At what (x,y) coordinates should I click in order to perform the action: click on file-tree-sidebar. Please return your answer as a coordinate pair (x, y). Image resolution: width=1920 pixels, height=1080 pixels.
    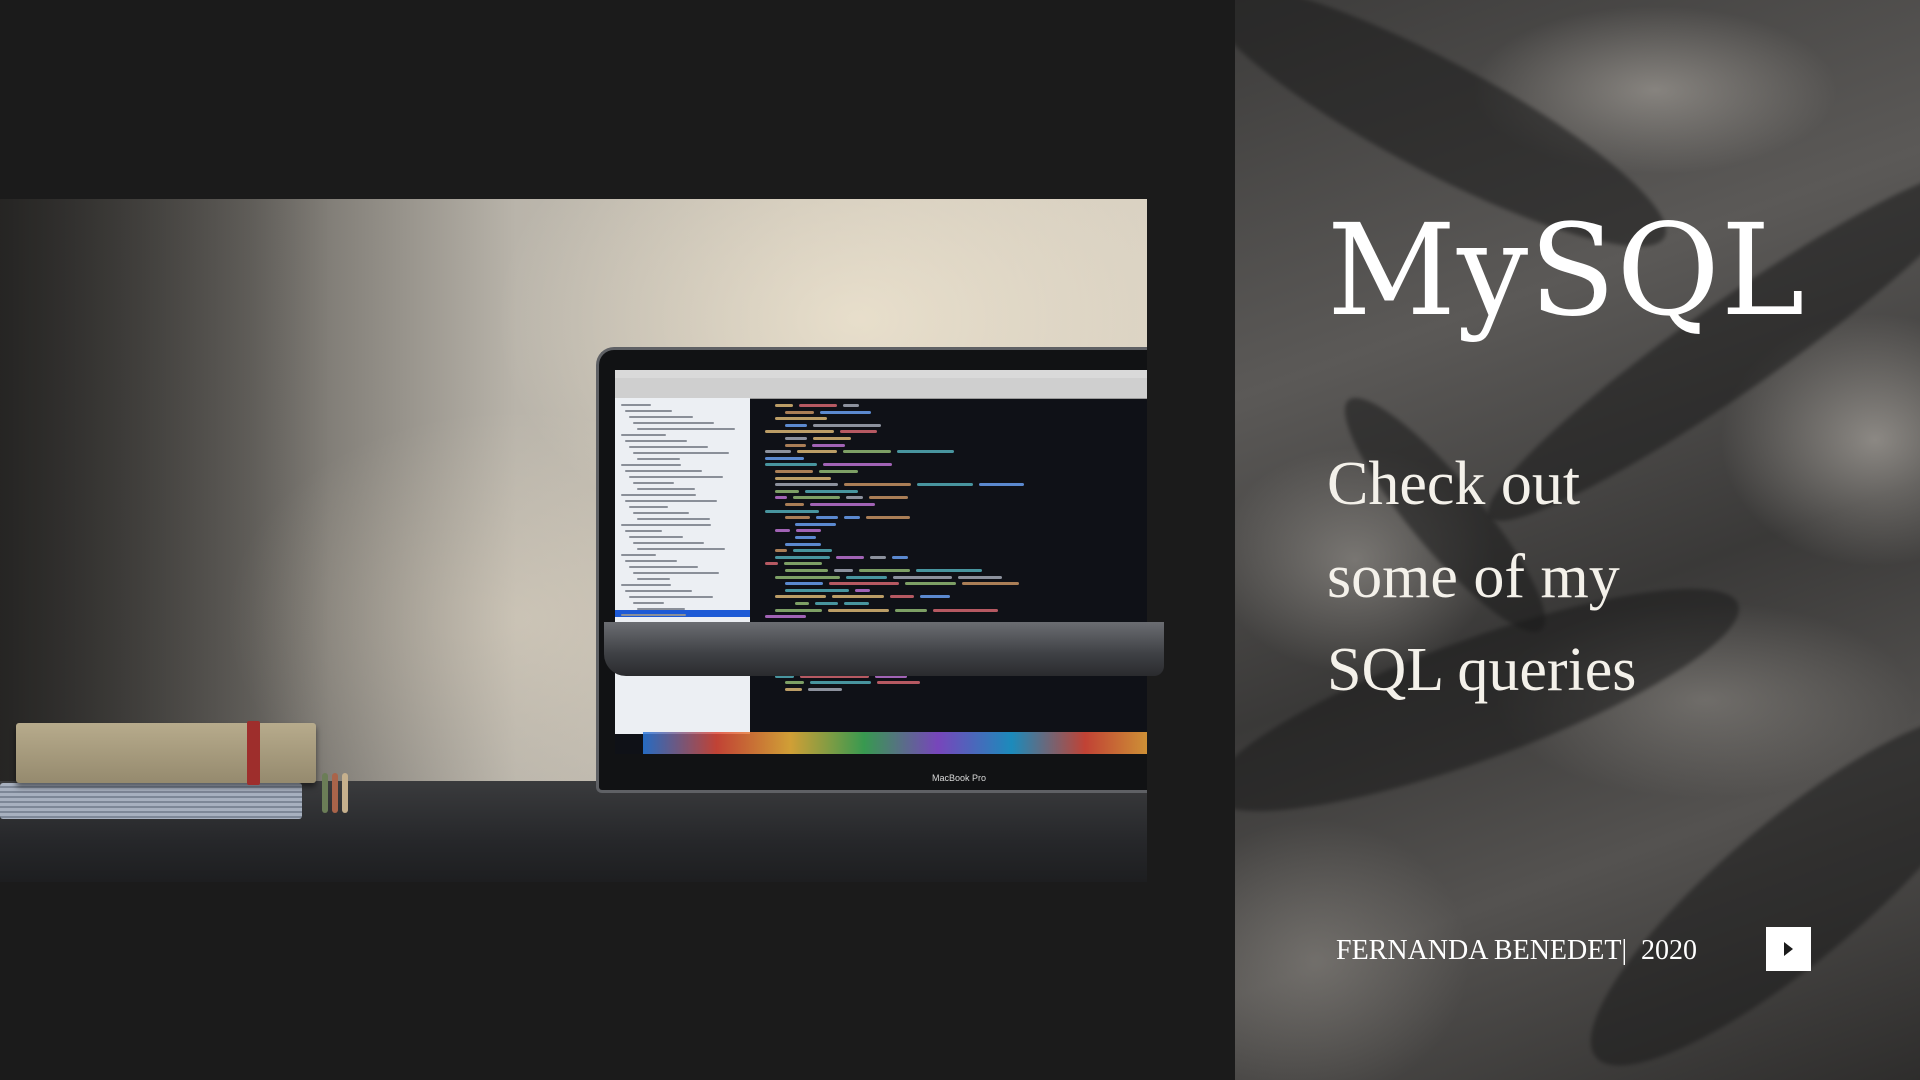
    Looking at the image, I should click on (682, 566).